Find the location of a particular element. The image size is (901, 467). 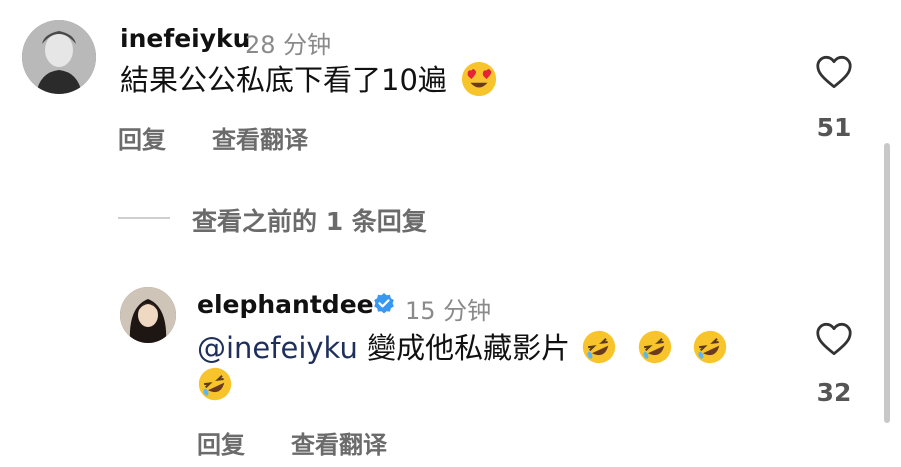

reply-view-translation-button: 查看翻译 is located at coordinates (339, 442).